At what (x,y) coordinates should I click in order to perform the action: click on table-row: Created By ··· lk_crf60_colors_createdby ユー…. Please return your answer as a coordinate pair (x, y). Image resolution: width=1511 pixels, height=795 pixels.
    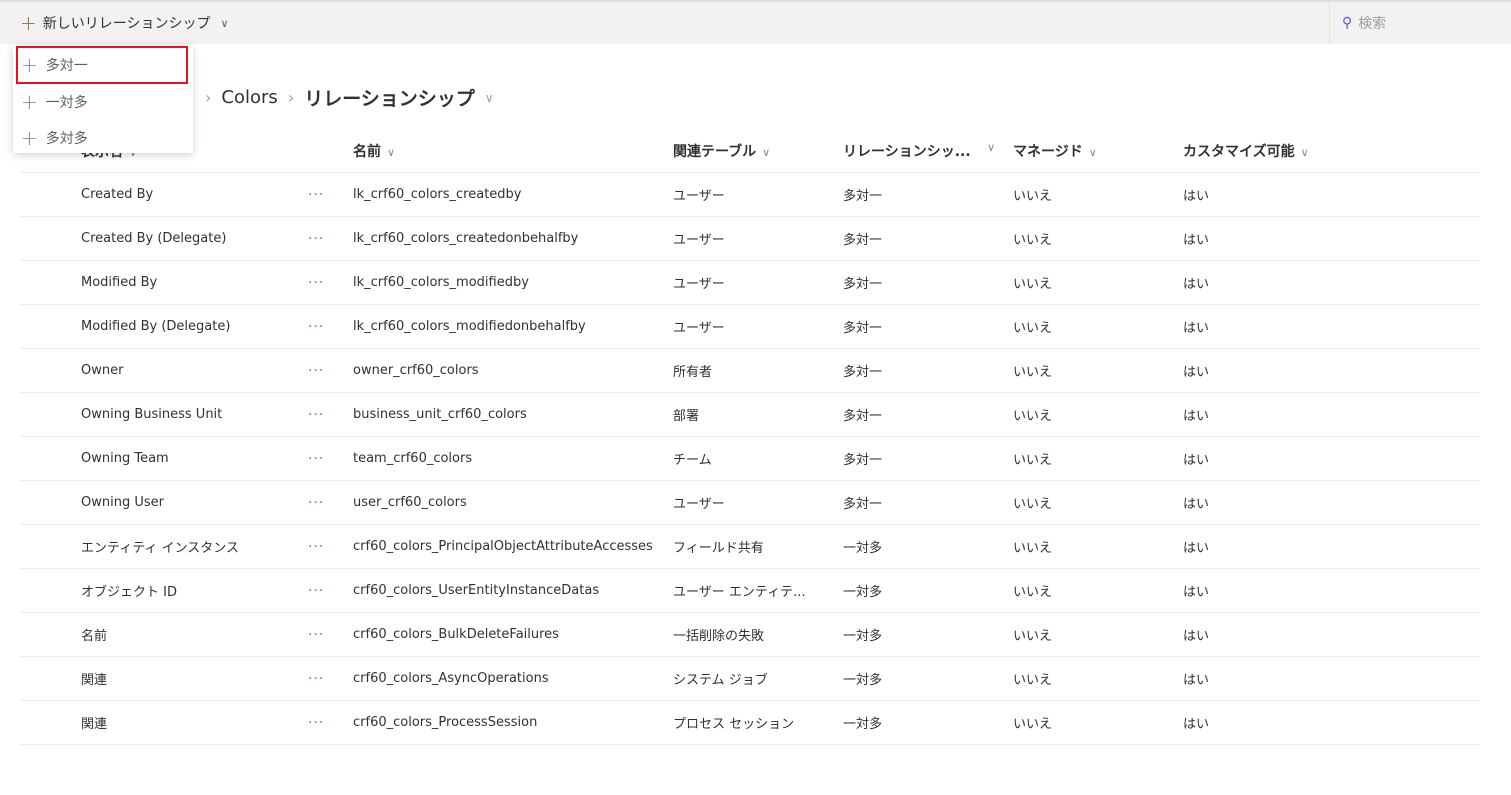
    Looking at the image, I should click on (750, 195).